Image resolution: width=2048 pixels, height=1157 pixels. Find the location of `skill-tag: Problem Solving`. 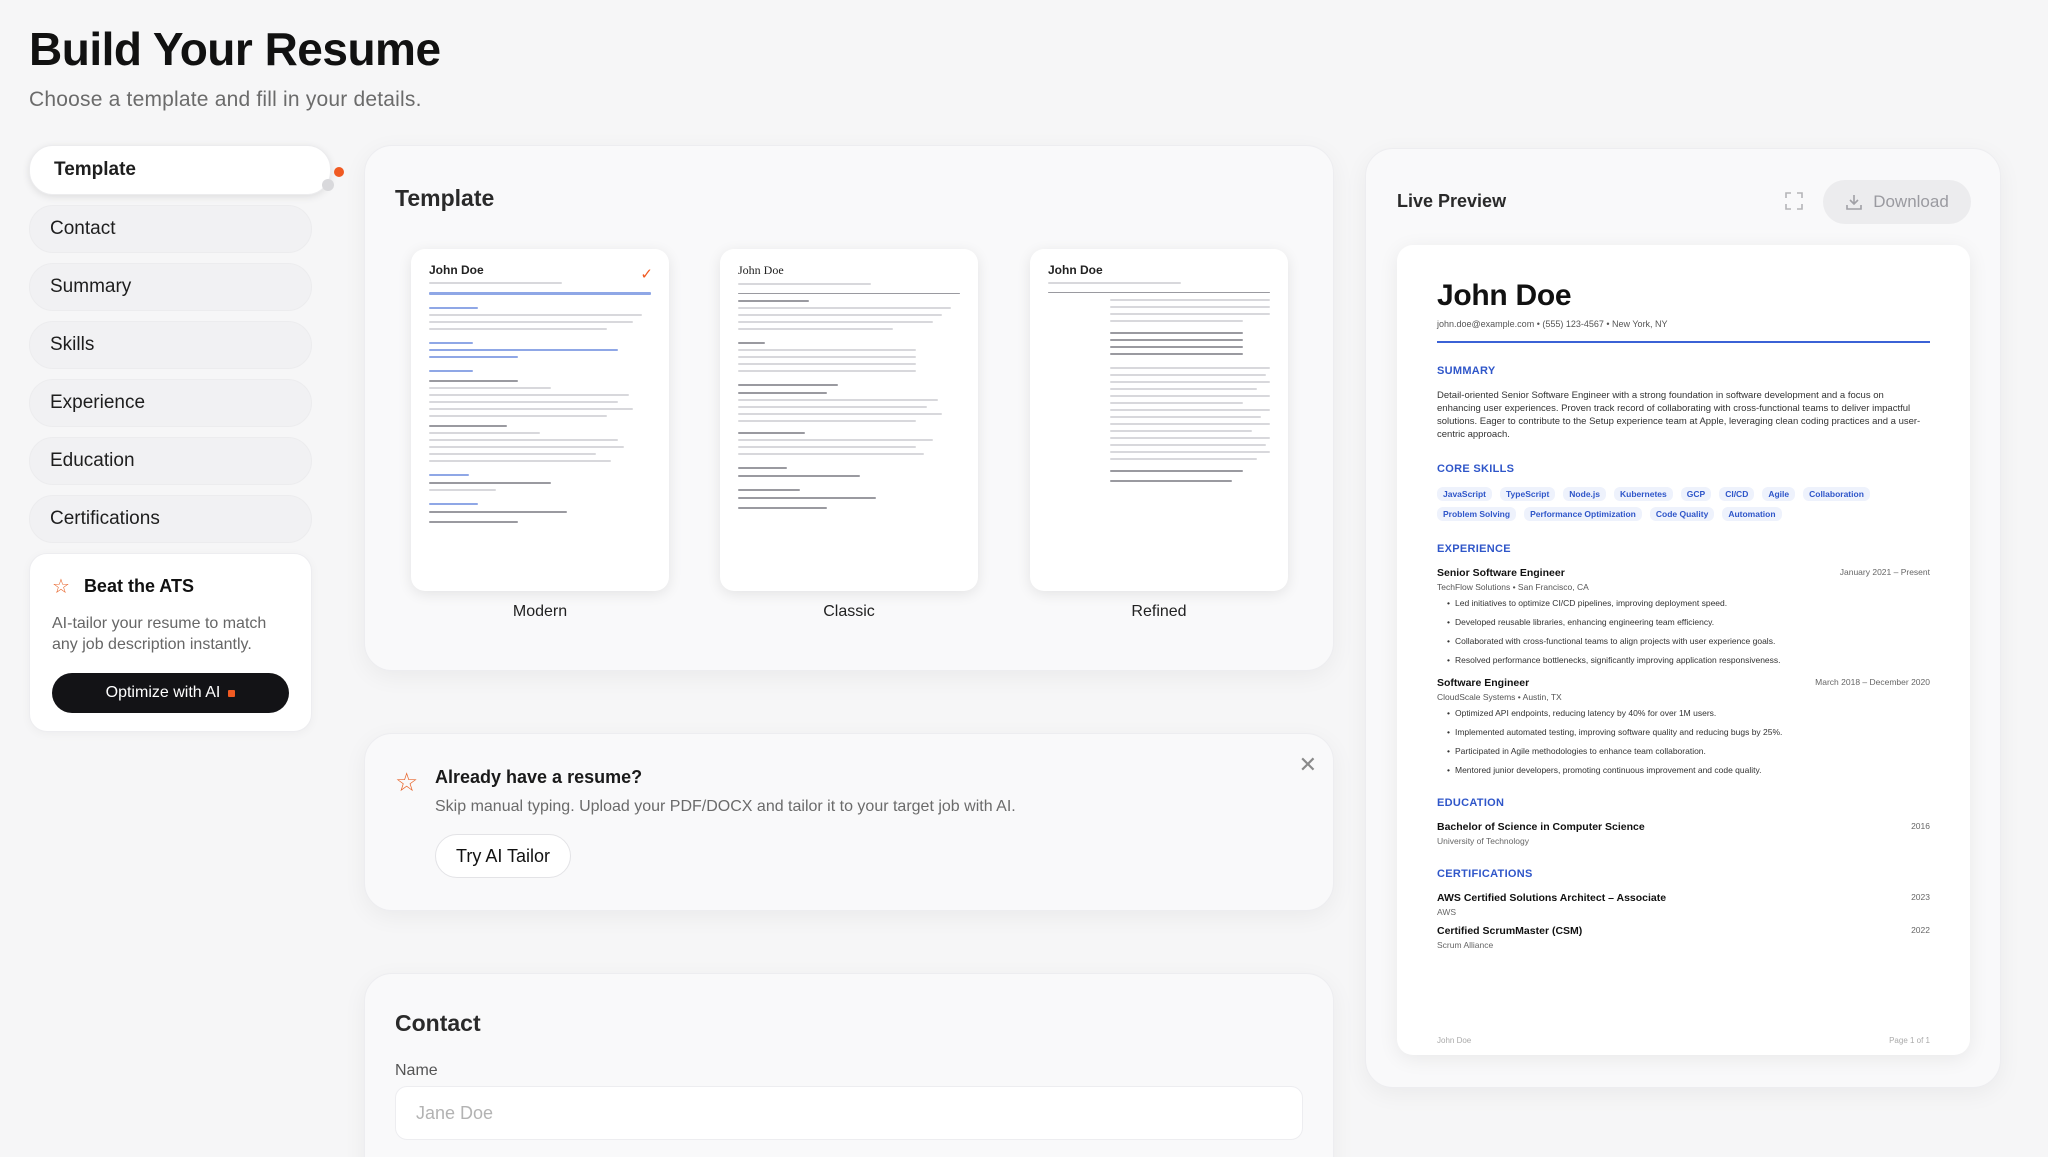

skill-tag: Problem Solving is located at coordinates (1477, 514).